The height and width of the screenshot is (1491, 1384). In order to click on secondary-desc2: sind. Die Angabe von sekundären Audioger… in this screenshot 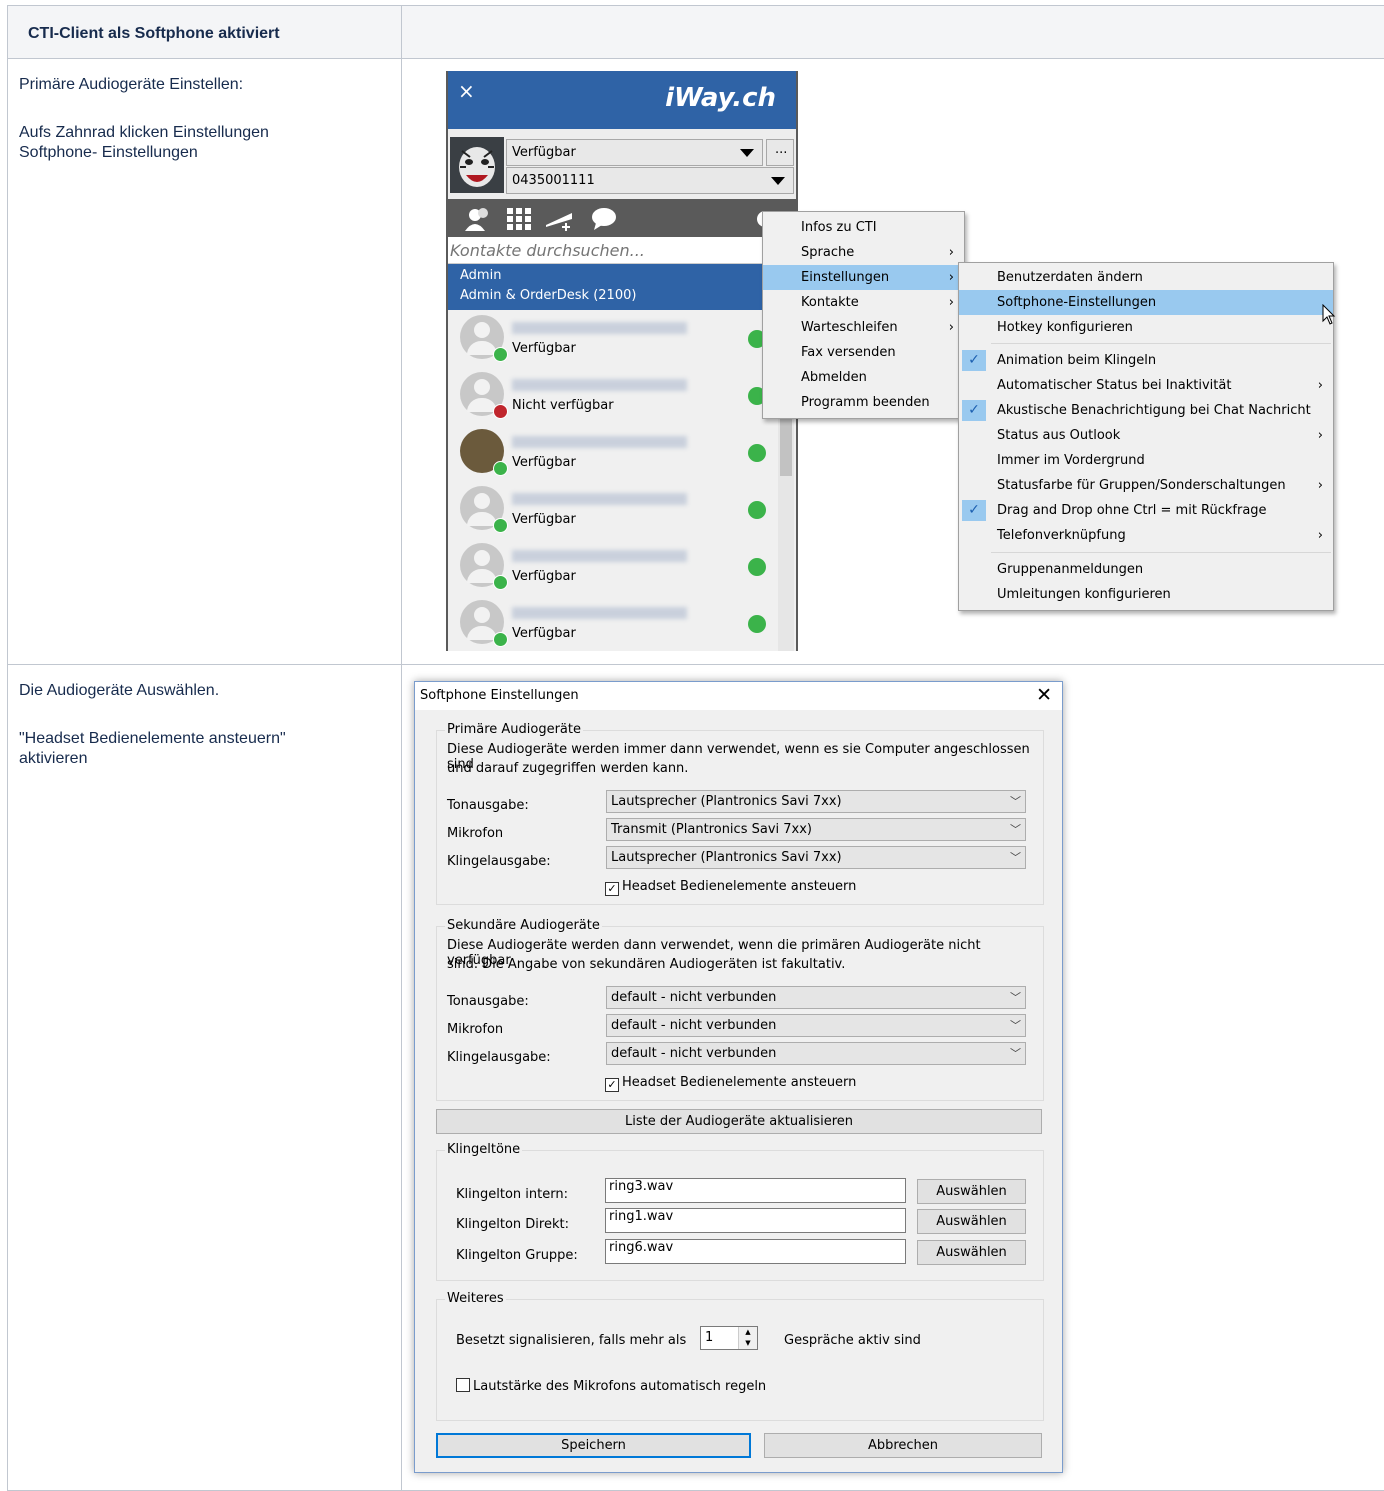, I will do `click(646, 964)`.